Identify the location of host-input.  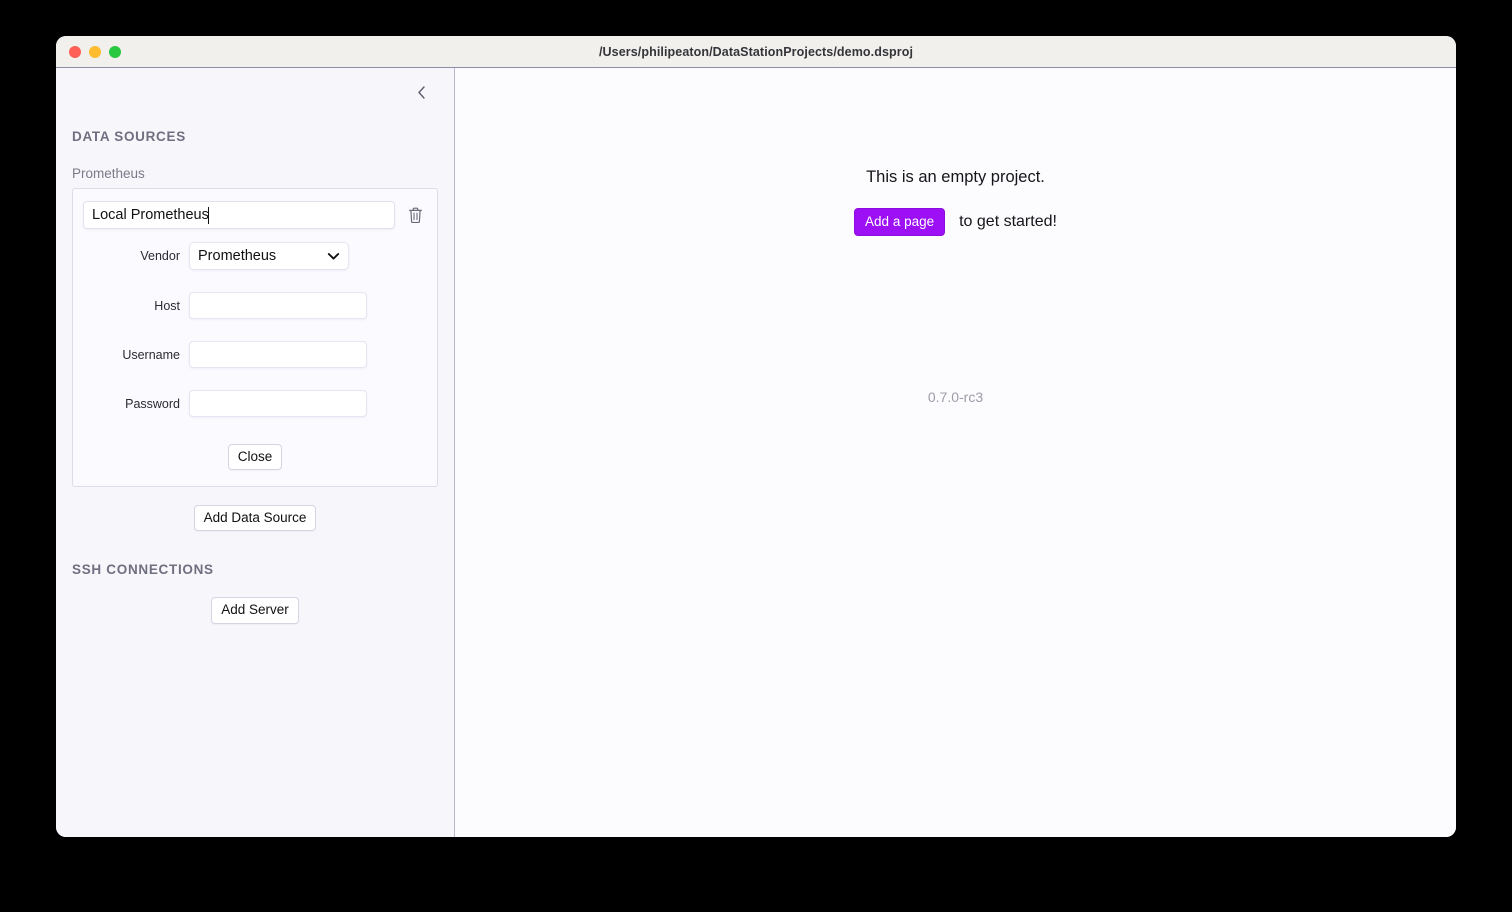
(278, 305).